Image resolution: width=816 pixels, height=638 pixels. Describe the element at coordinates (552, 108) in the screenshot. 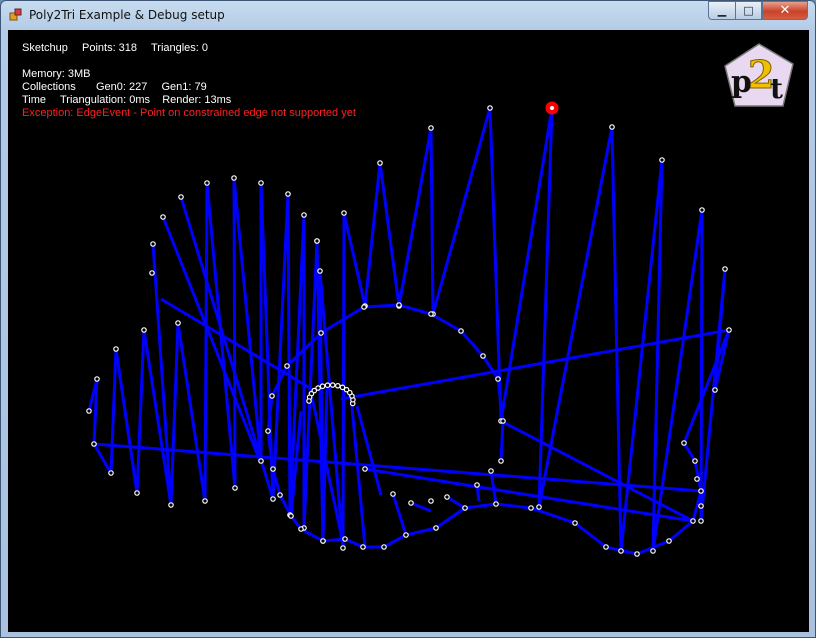

I see `highlighted-point-center` at that location.